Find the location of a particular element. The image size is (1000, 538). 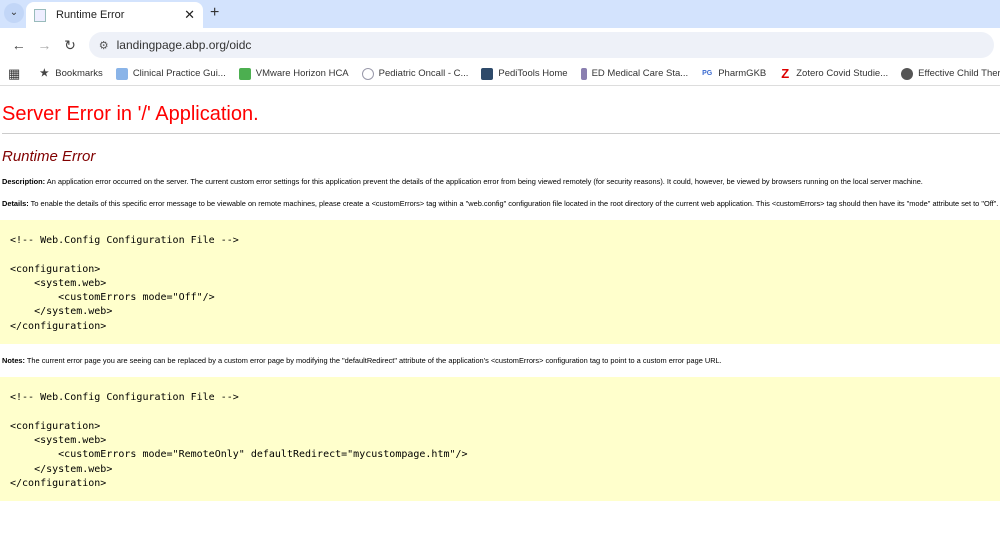

bookmark-item: PG PharmGKB is located at coordinates (733, 74).